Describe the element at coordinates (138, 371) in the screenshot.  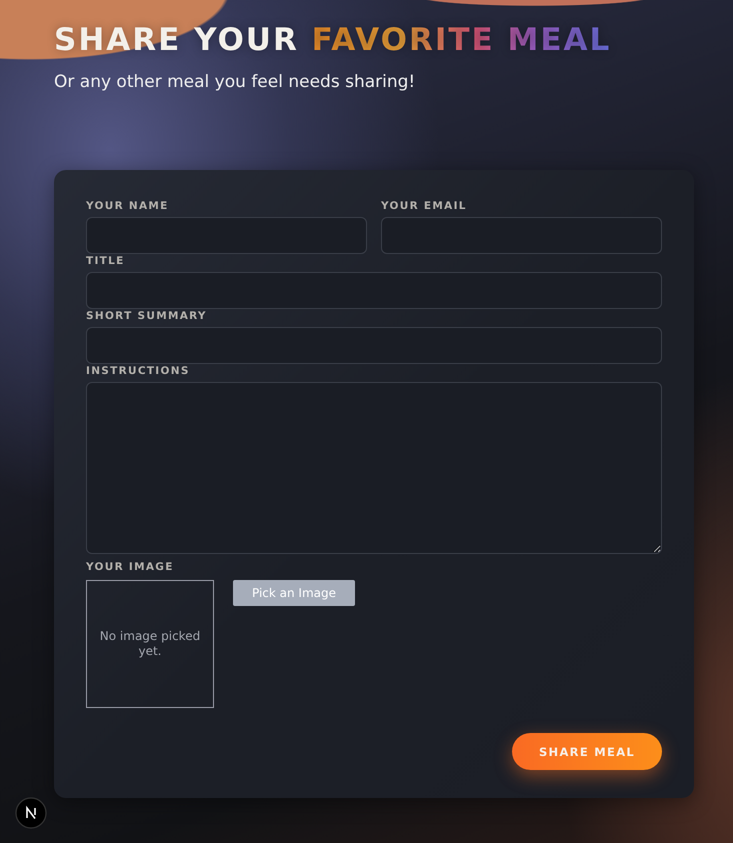
I see `field-label: INSTRUCTIONS` at that location.